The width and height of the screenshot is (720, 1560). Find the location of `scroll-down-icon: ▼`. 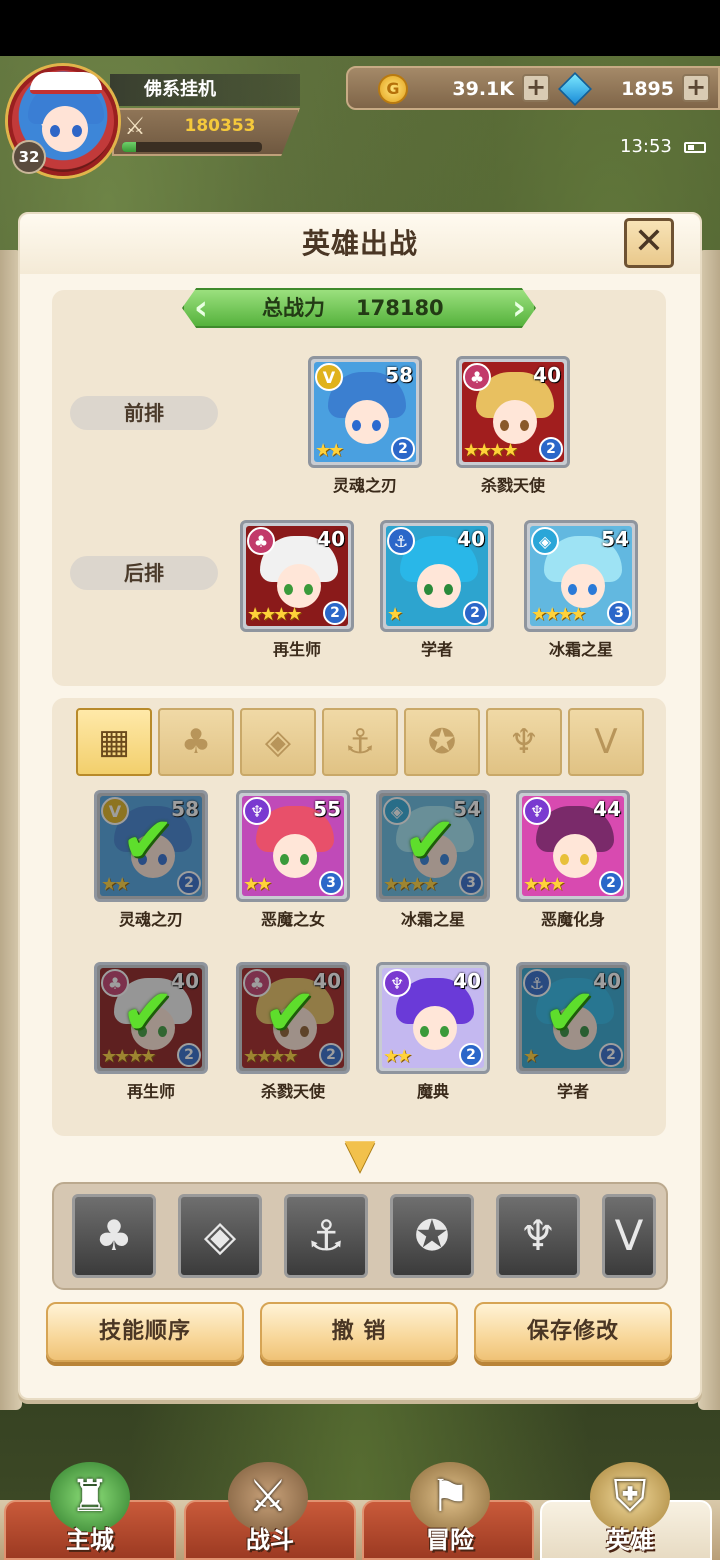

scroll-down-icon: ▼ is located at coordinates (360, 1154).